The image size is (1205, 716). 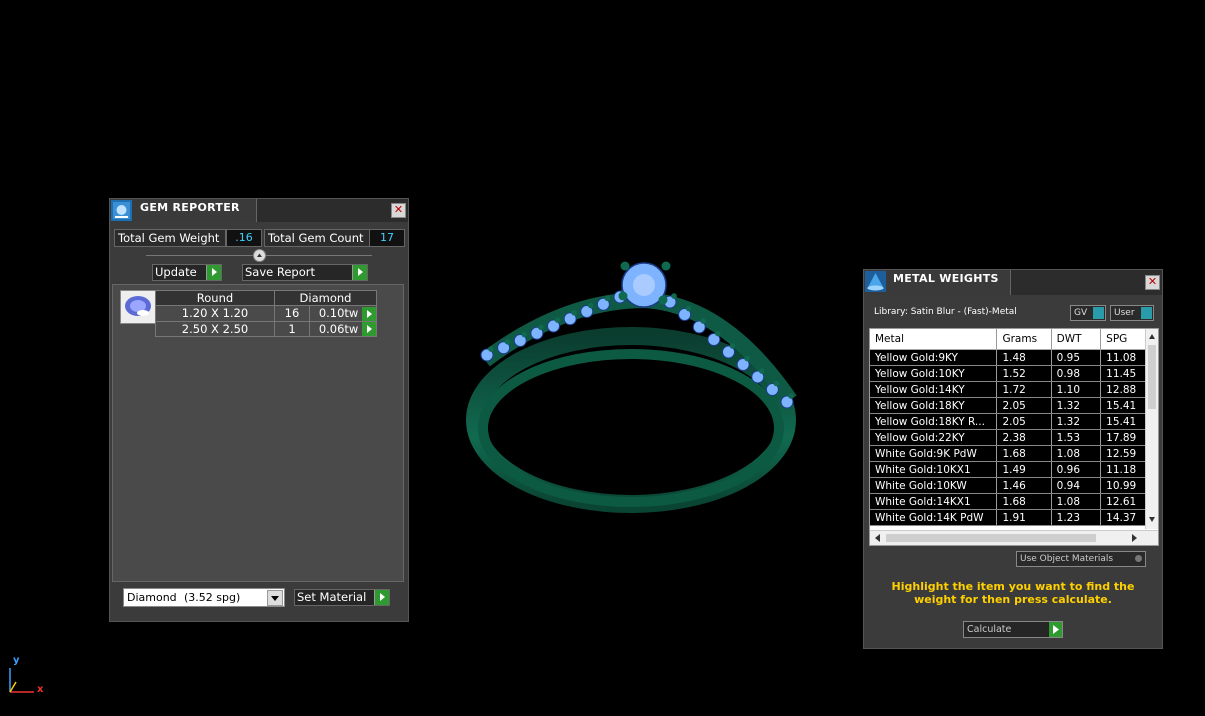 I want to click on gem-reporter-titlebar: GEM REPORTER ✕, so click(x=259, y=210).